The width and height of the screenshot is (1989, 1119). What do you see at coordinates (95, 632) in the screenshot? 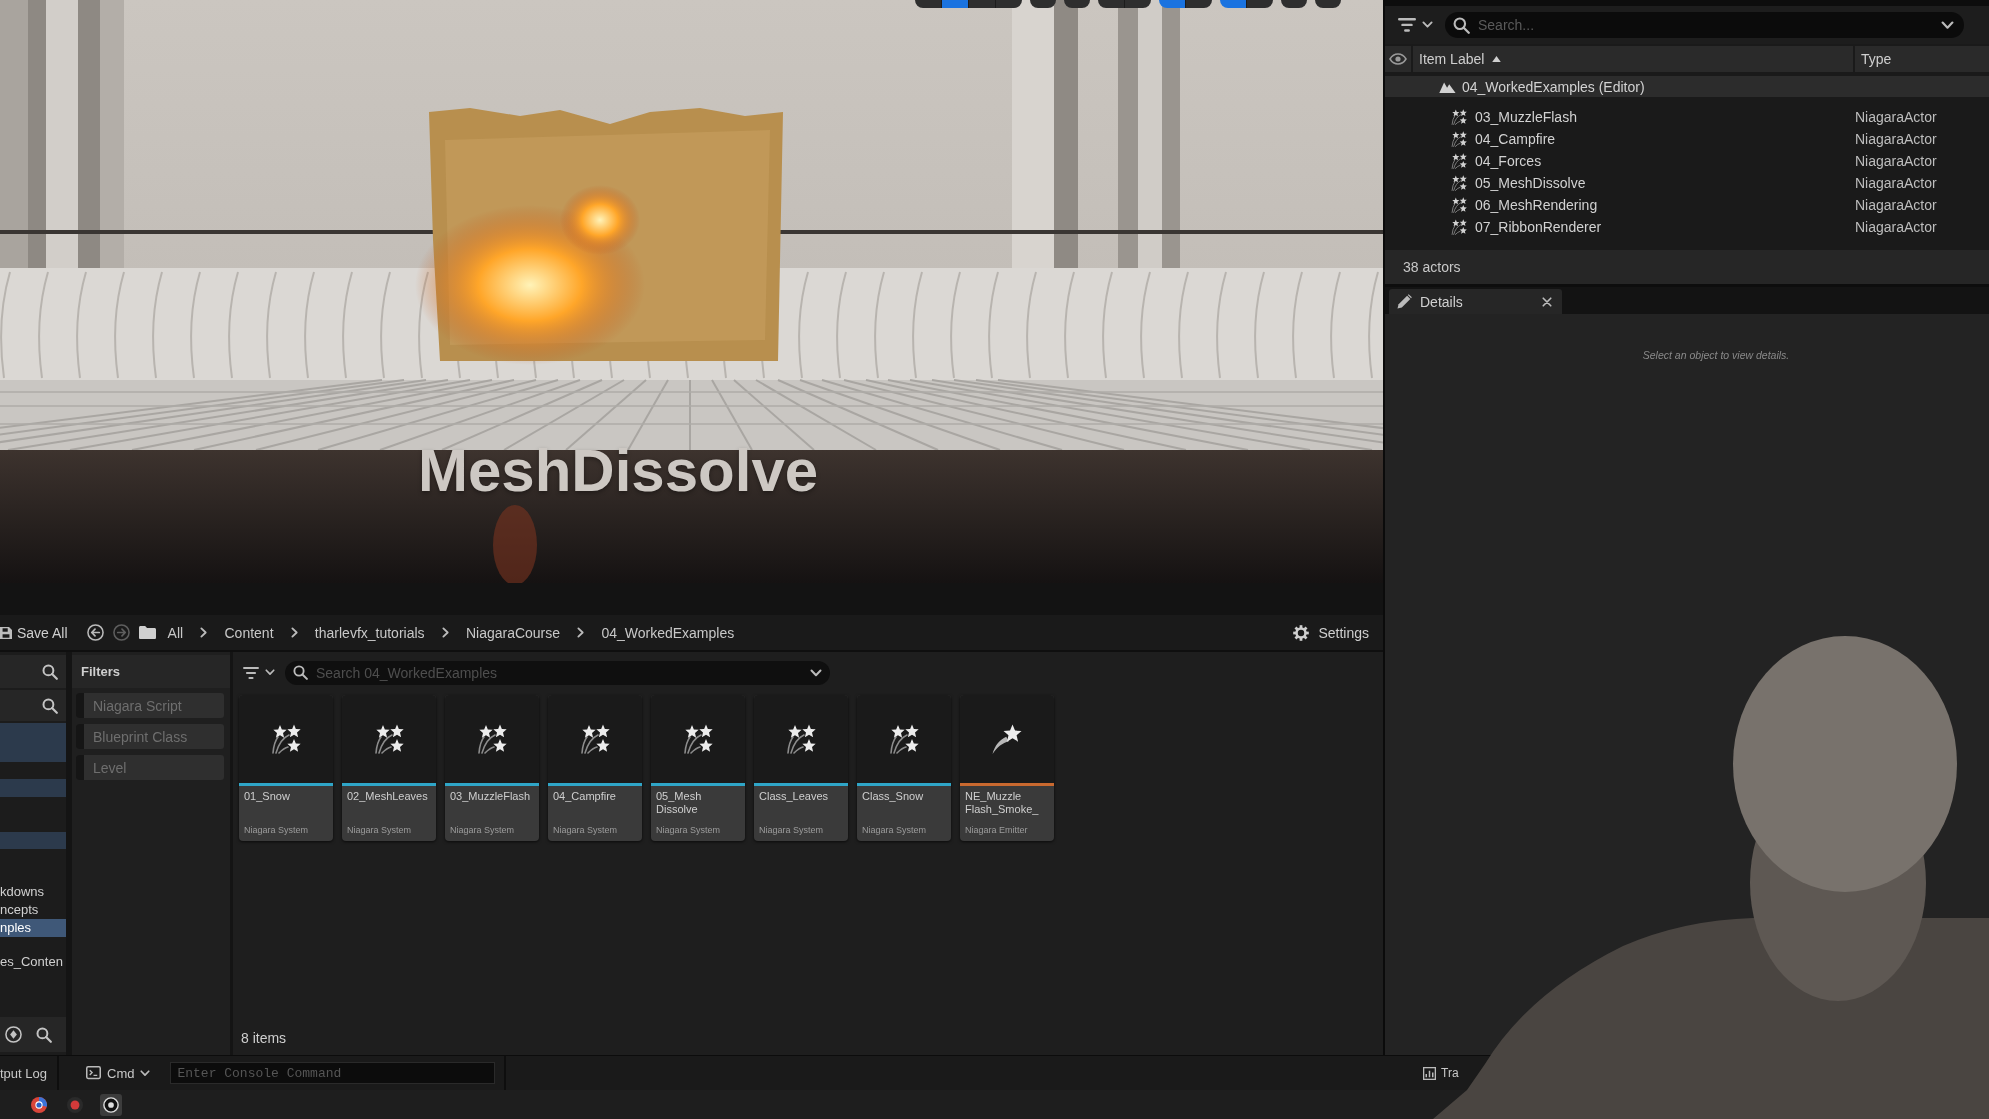
I see `back-button` at bounding box center [95, 632].